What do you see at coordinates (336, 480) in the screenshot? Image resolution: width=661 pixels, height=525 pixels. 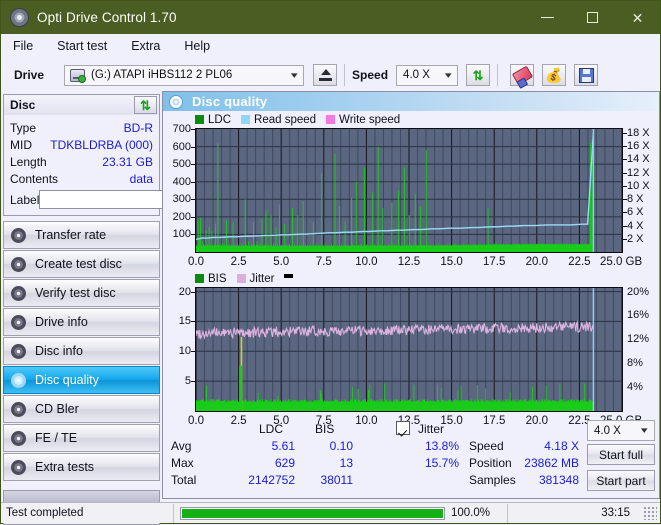 I see `stats-total-bis: 38011` at bounding box center [336, 480].